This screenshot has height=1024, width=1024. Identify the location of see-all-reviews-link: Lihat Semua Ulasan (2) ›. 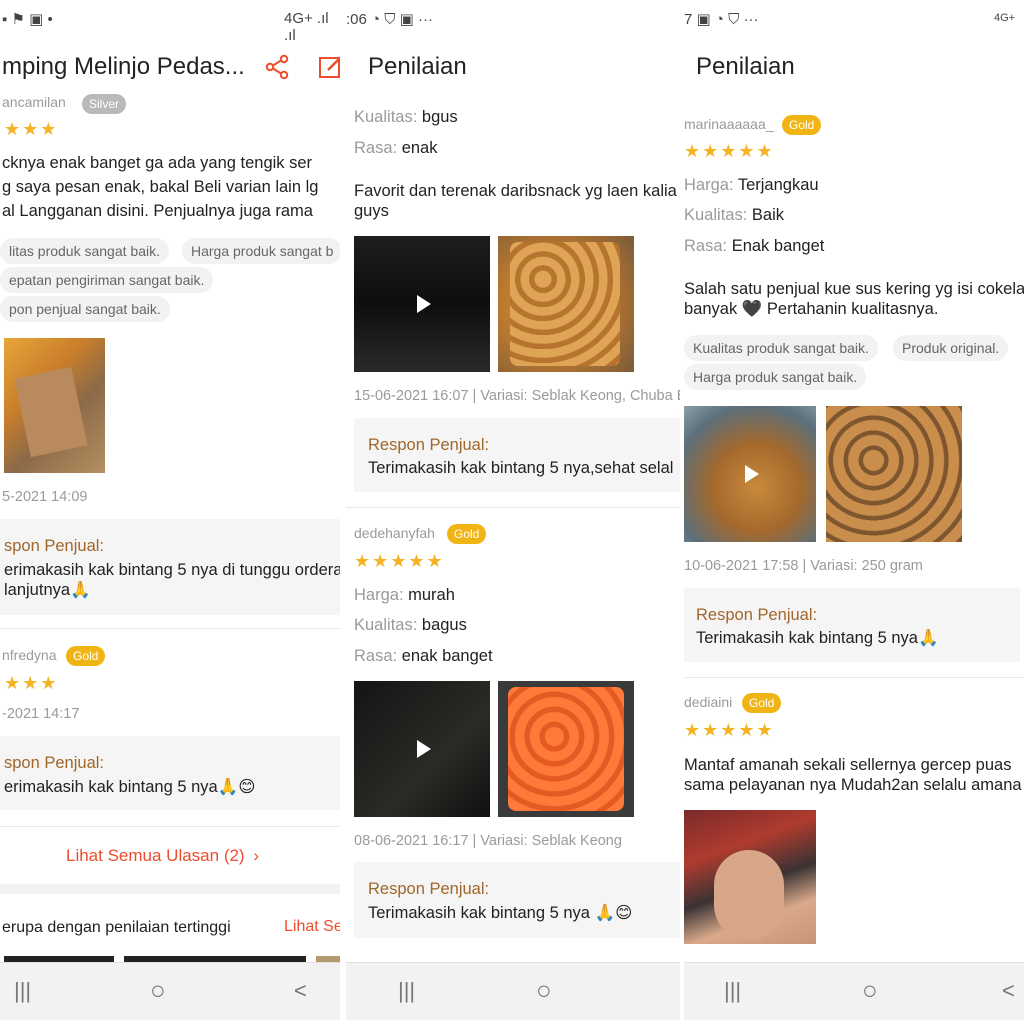
(162, 856).